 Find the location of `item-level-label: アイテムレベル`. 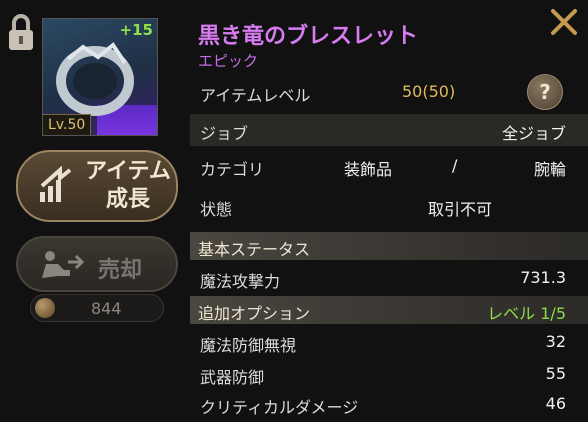

item-level-label: アイテムレベル is located at coordinates (255, 95).